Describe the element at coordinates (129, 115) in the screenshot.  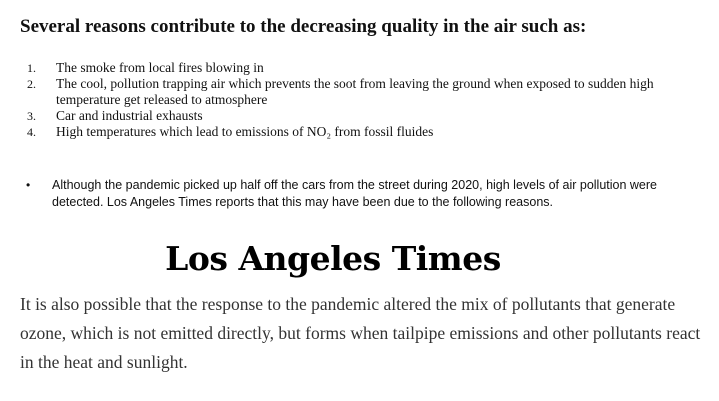
I see `list-item-text: Car and industrial exhausts` at that location.